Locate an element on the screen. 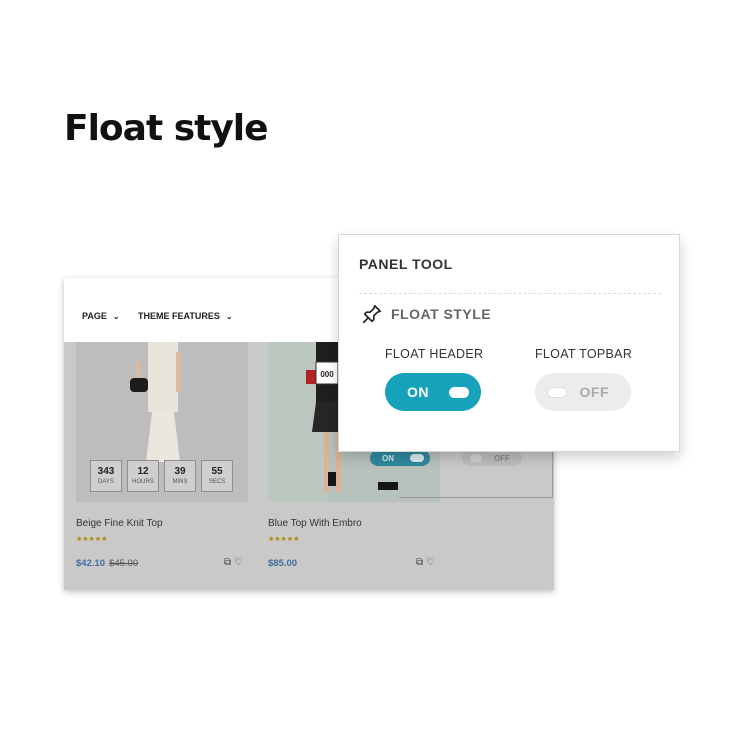  nav-item-label: THEME FEATURES is located at coordinates (179, 316).